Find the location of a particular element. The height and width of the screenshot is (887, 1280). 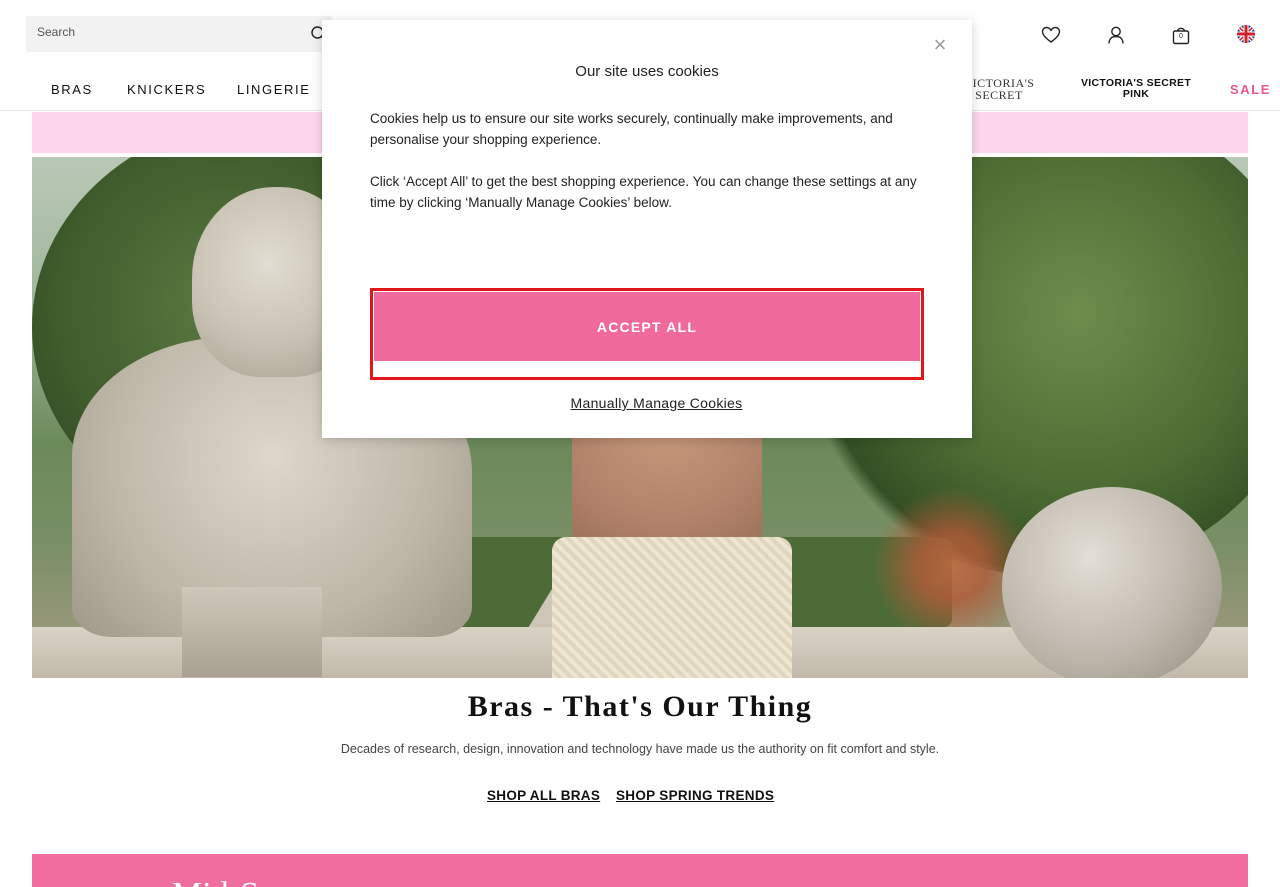

shop-spring-trends-link: SHOP SPRING TRENDS is located at coordinates (695, 795).